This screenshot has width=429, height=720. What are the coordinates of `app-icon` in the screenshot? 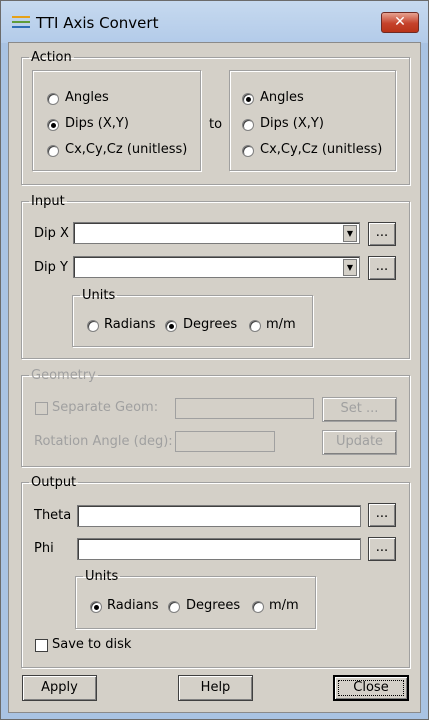 It's located at (21, 22).